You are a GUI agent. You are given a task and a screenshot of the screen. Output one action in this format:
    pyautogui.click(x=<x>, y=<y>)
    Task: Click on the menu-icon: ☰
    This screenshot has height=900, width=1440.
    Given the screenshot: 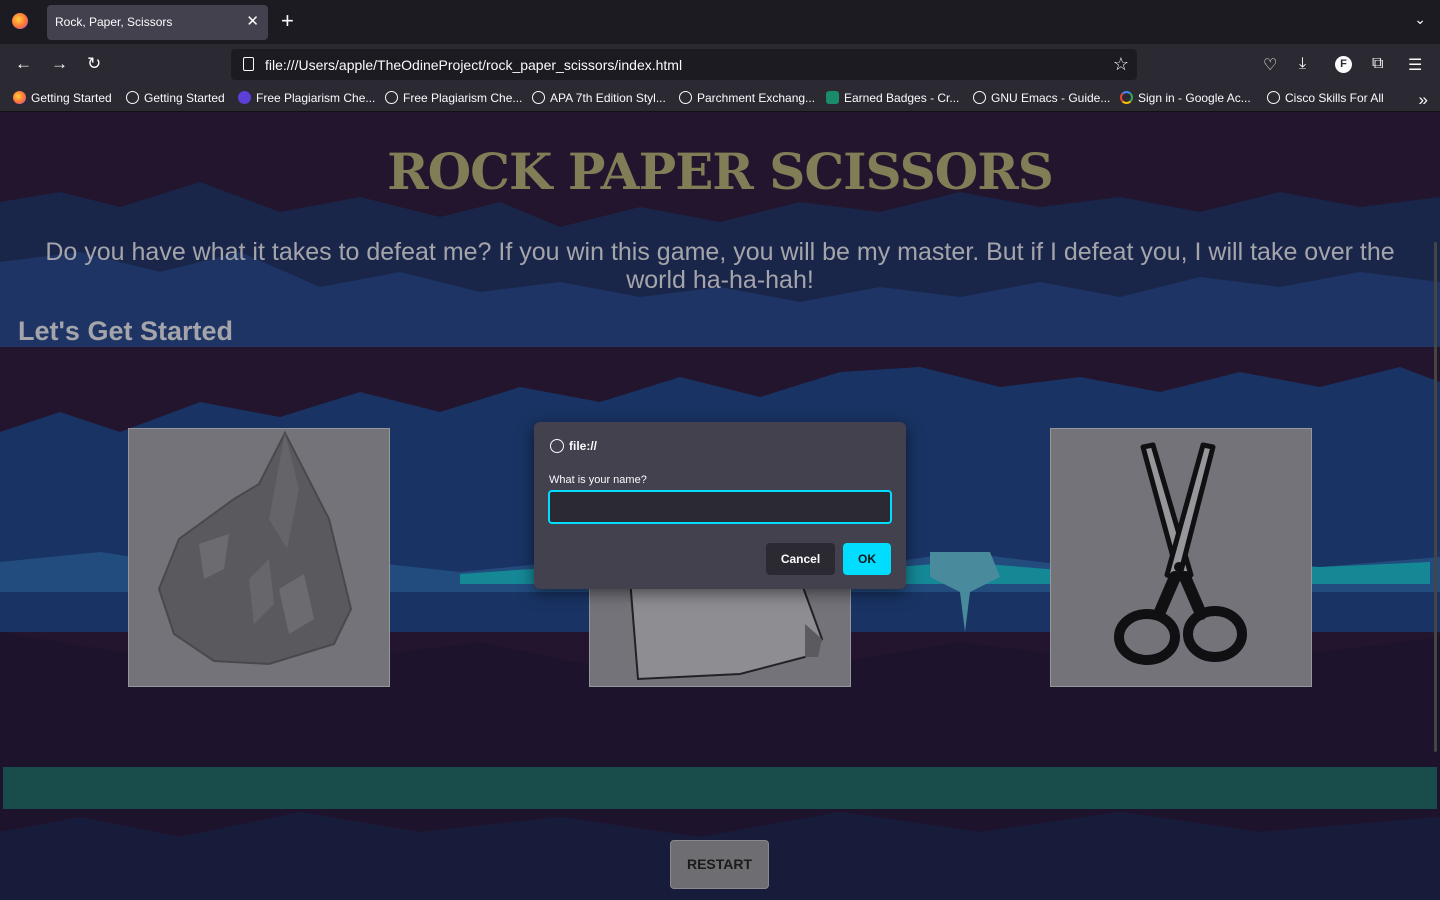 What is the action you would take?
    pyautogui.click(x=1415, y=65)
    